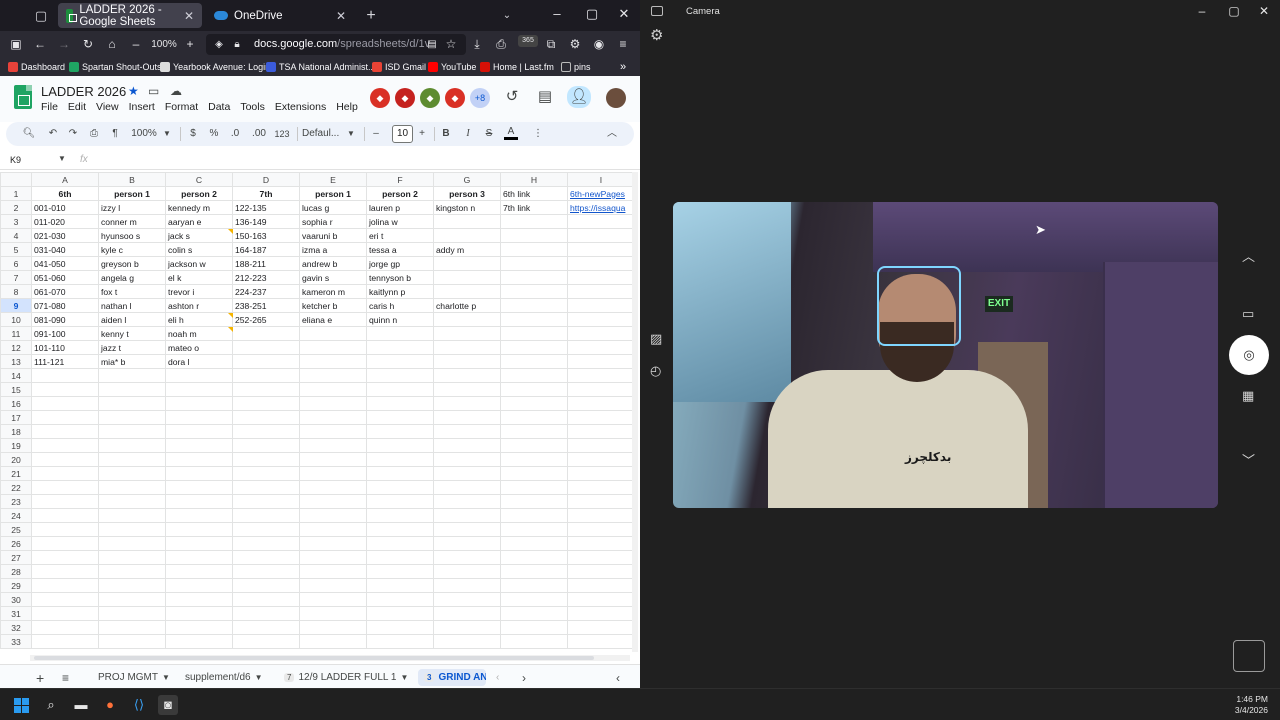 The height and width of the screenshot is (720, 1280). Describe the element at coordinates (599, 44) in the screenshot. I see `profile-icon: ◉` at that location.